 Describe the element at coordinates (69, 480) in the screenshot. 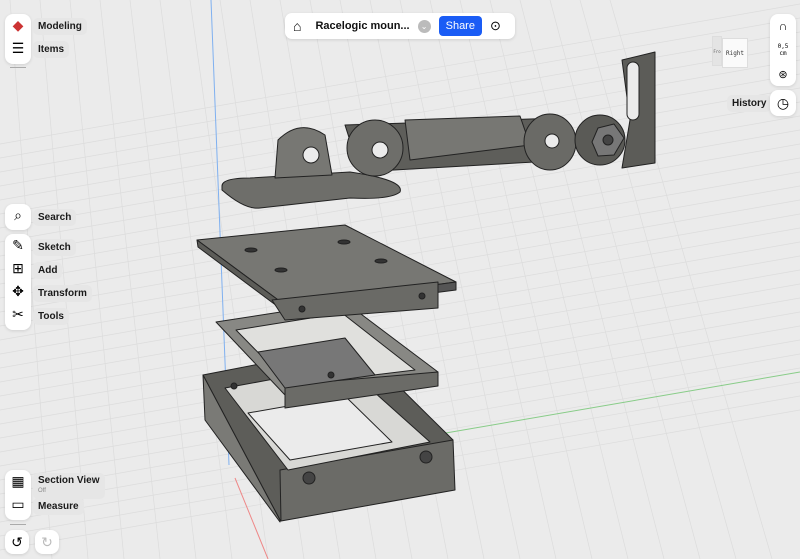

I see `section-view-text: Section View` at that location.